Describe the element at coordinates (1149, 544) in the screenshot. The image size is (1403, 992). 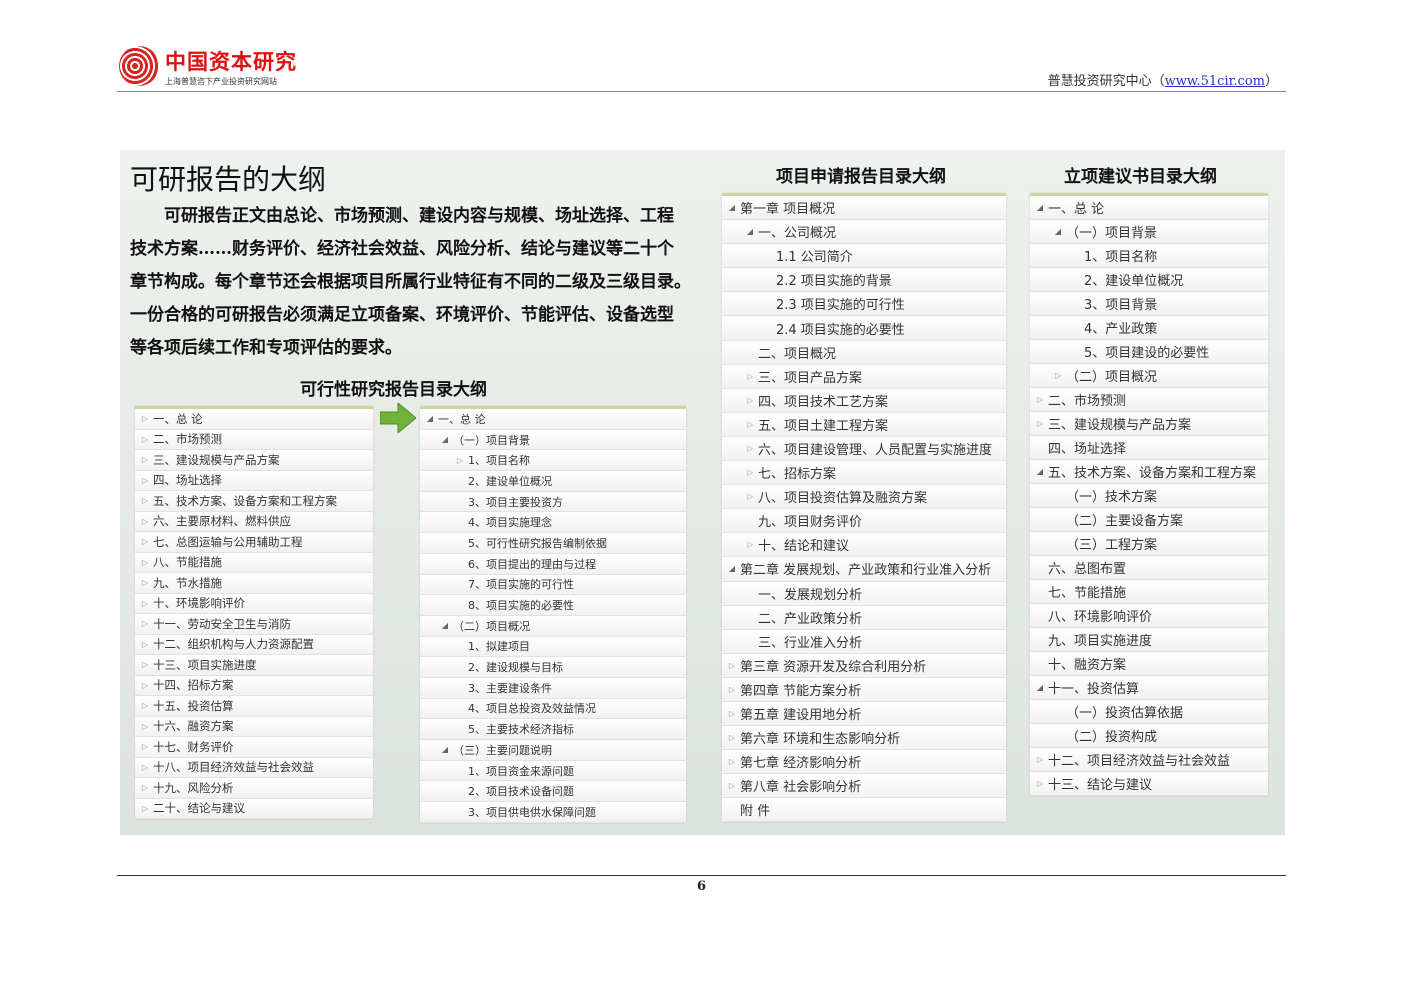
I see `tree-item: （三）工程方案` at that location.